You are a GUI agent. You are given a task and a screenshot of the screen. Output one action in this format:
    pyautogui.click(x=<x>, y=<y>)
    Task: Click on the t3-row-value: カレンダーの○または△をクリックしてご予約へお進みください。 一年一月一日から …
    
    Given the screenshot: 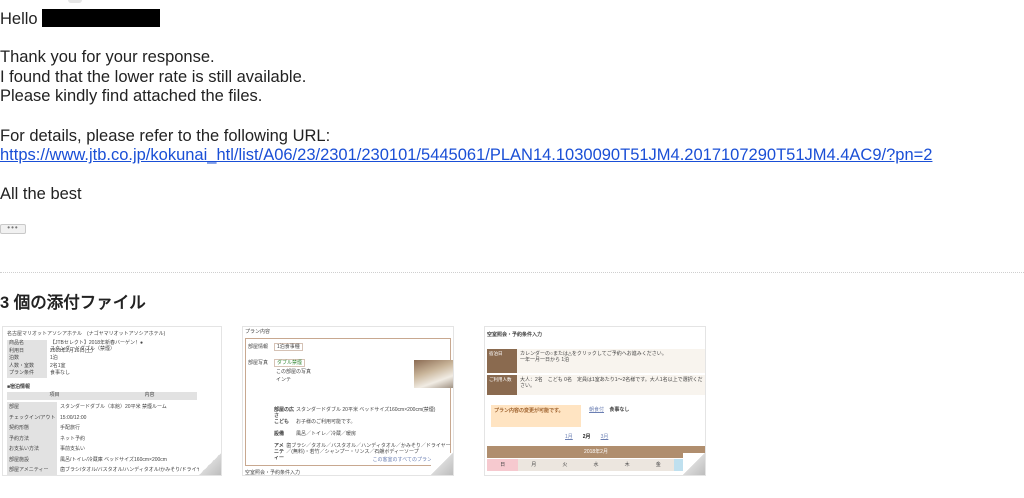 What is the action you would take?
    pyautogui.click(x=611, y=361)
    